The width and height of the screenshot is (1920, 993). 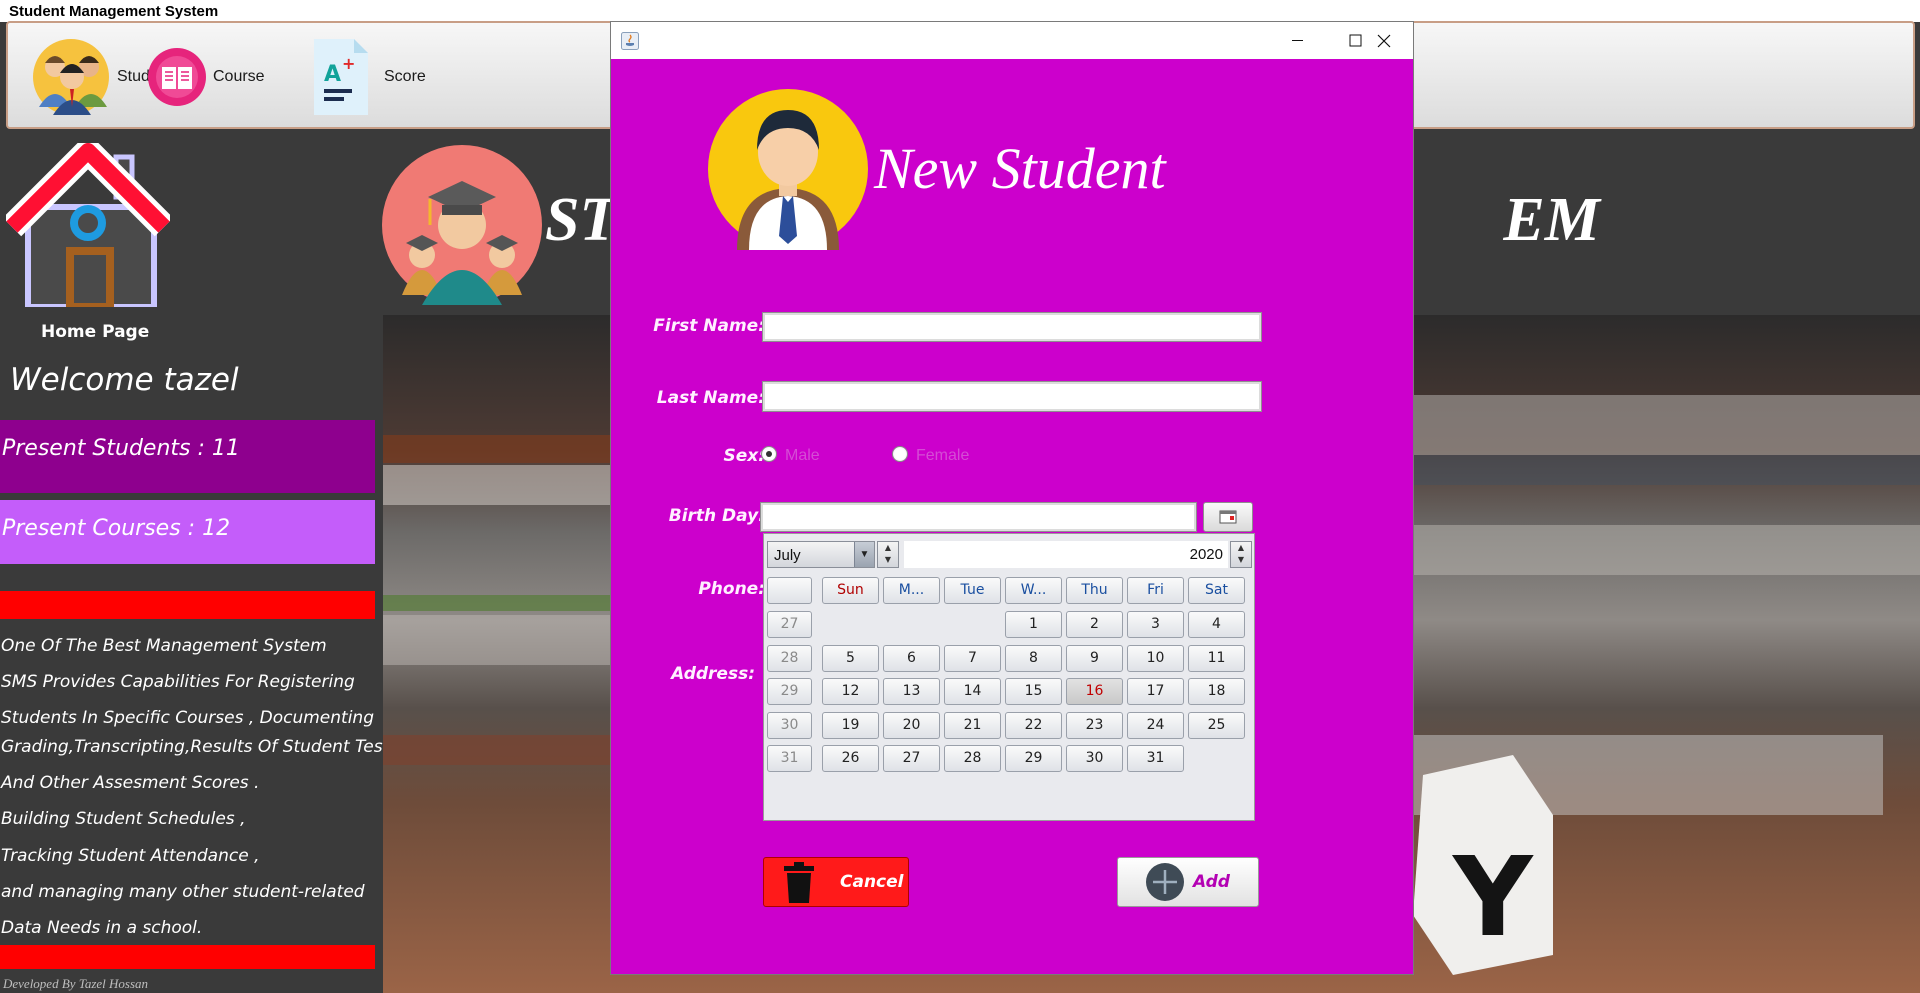 I want to click on page-header-title-right: EM, so click(x=1551, y=220).